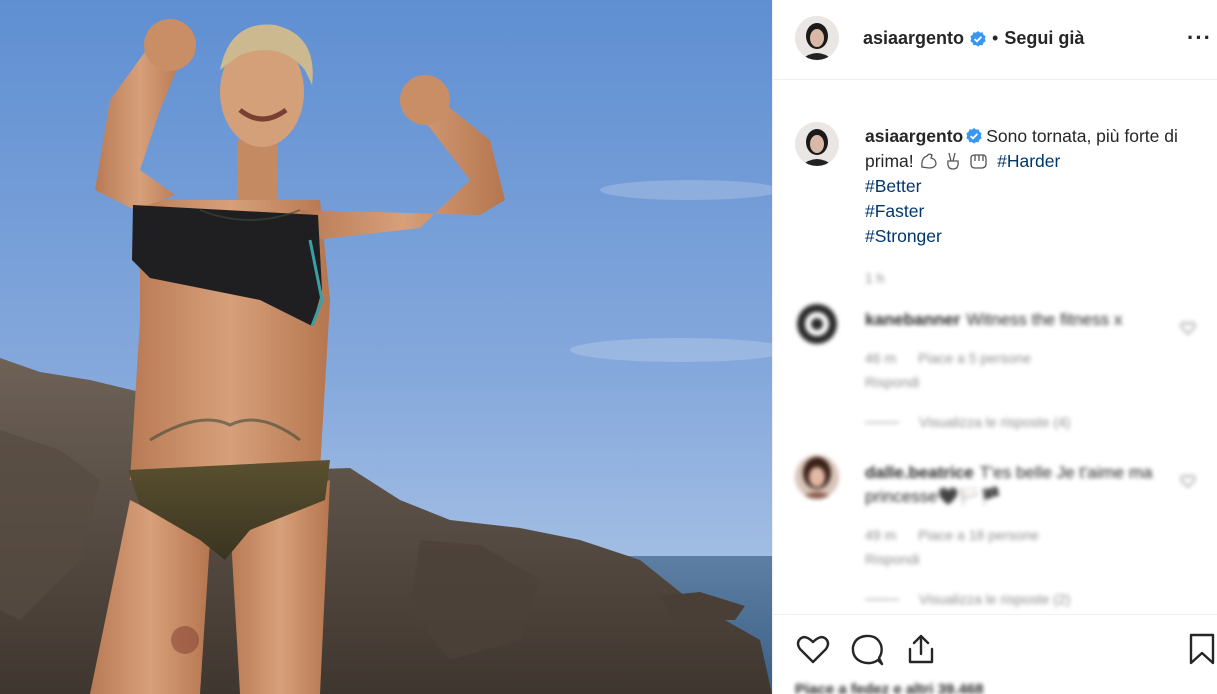 The image size is (1217, 694). Describe the element at coordinates (1035, 211) in the screenshot. I see `hashtag-link: #Faster` at that location.